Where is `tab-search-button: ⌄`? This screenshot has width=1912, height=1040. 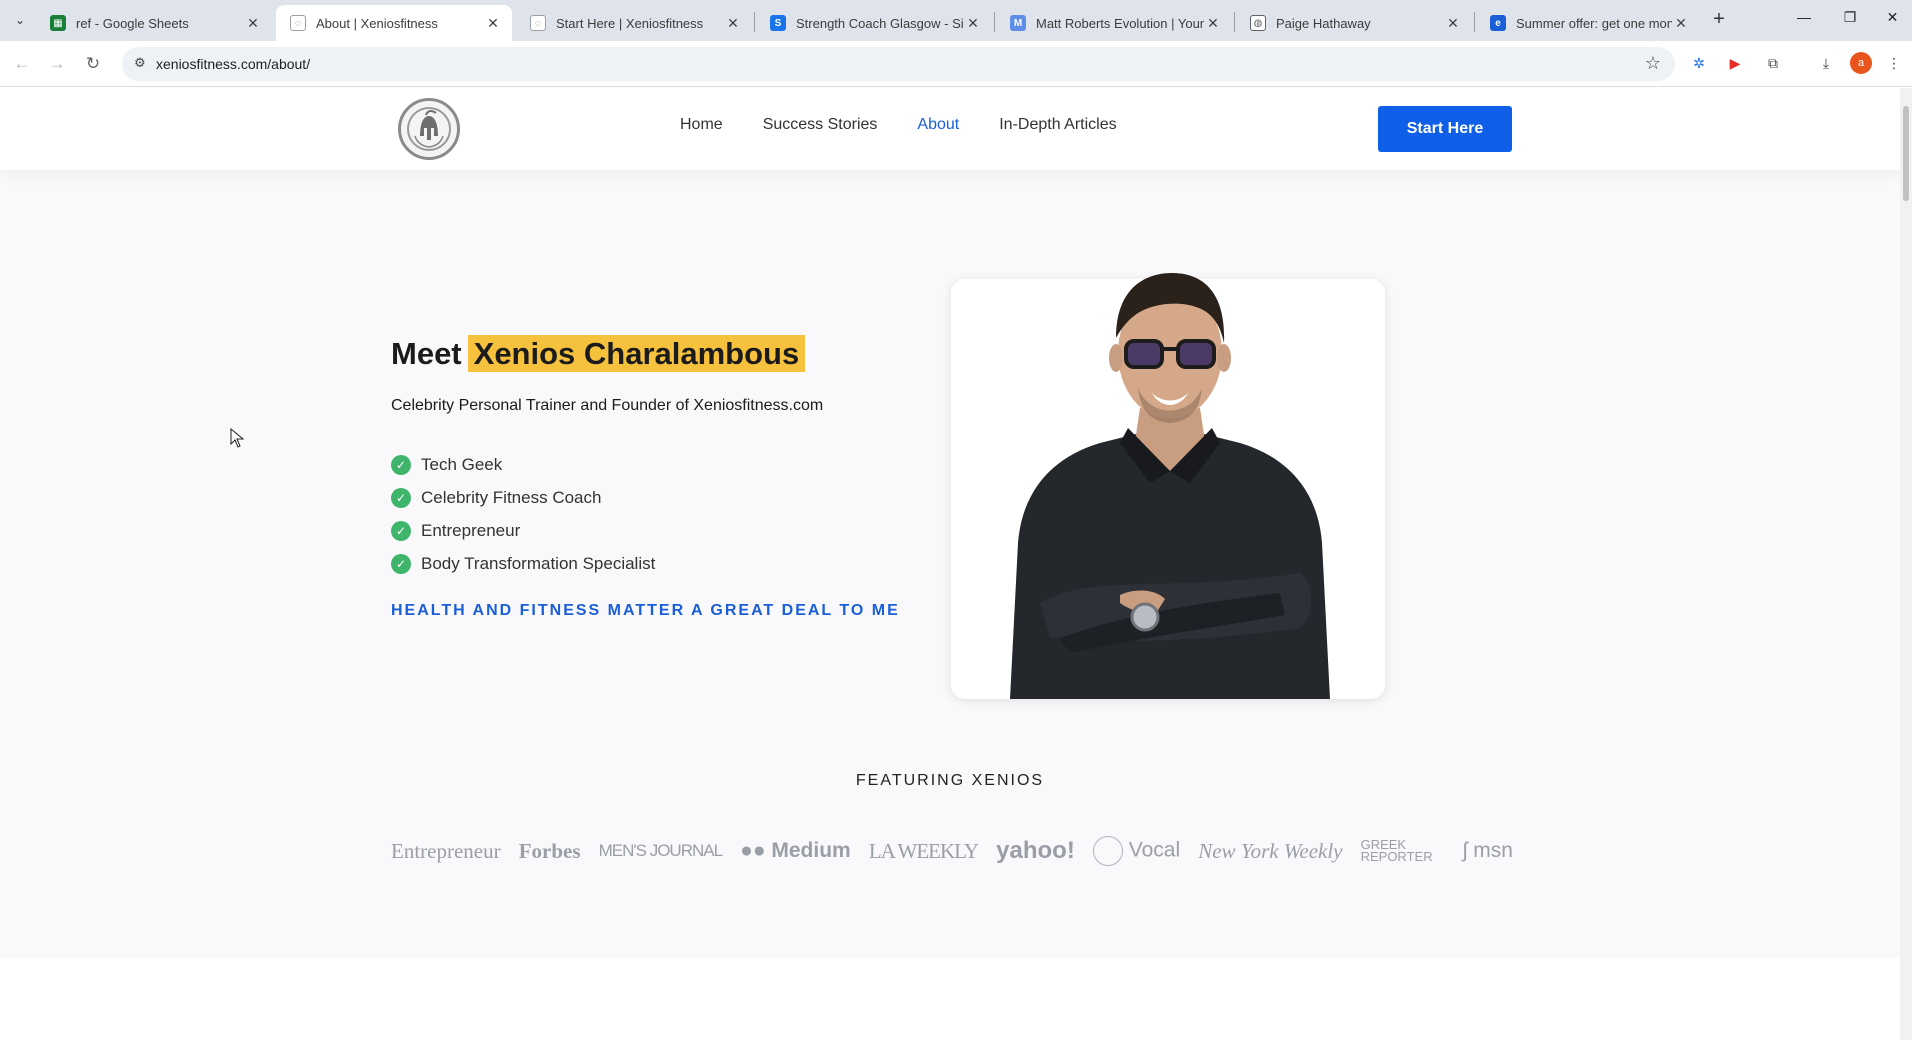 tab-search-button: ⌄ is located at coordinates (20, 20).